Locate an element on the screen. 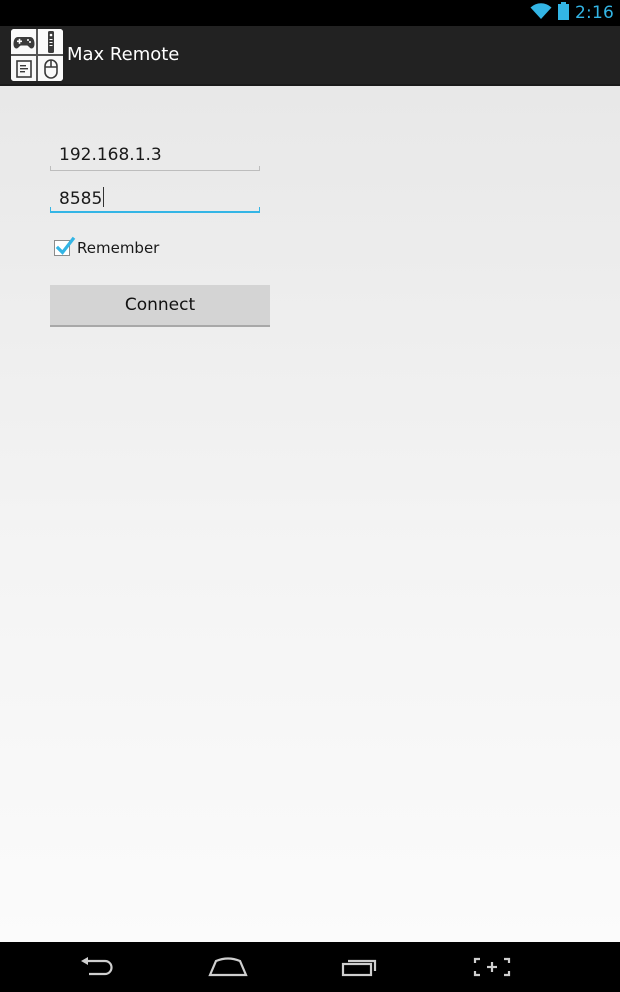 This screenshot has height=992, width=620. status-icons: 2:16 is located at coordinates (572, 13).